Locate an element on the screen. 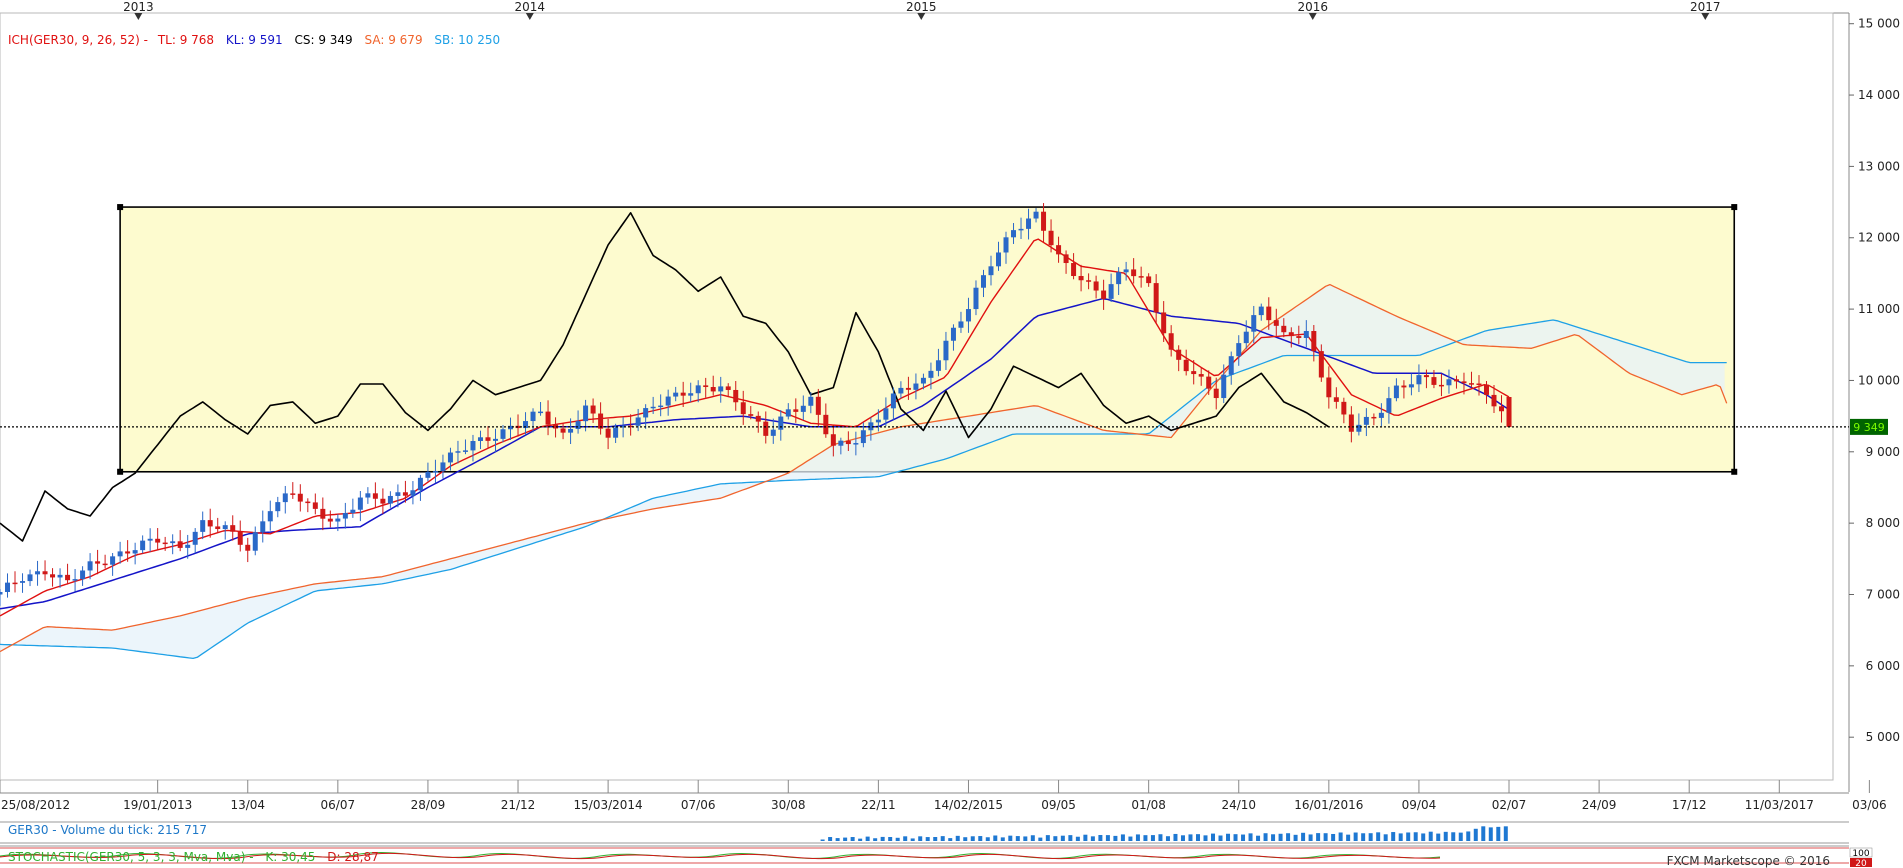  legend-sb: SB: 10 250 is located at coordinates (467, 40).